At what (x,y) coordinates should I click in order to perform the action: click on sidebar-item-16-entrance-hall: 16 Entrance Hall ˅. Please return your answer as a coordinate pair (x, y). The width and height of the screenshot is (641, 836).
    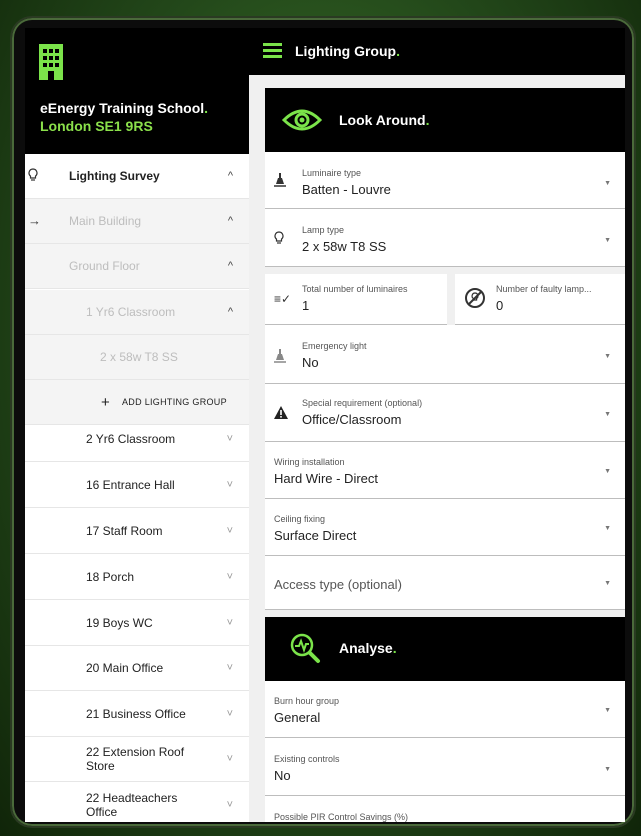
    Looking at the image, I should click on (137, 485).